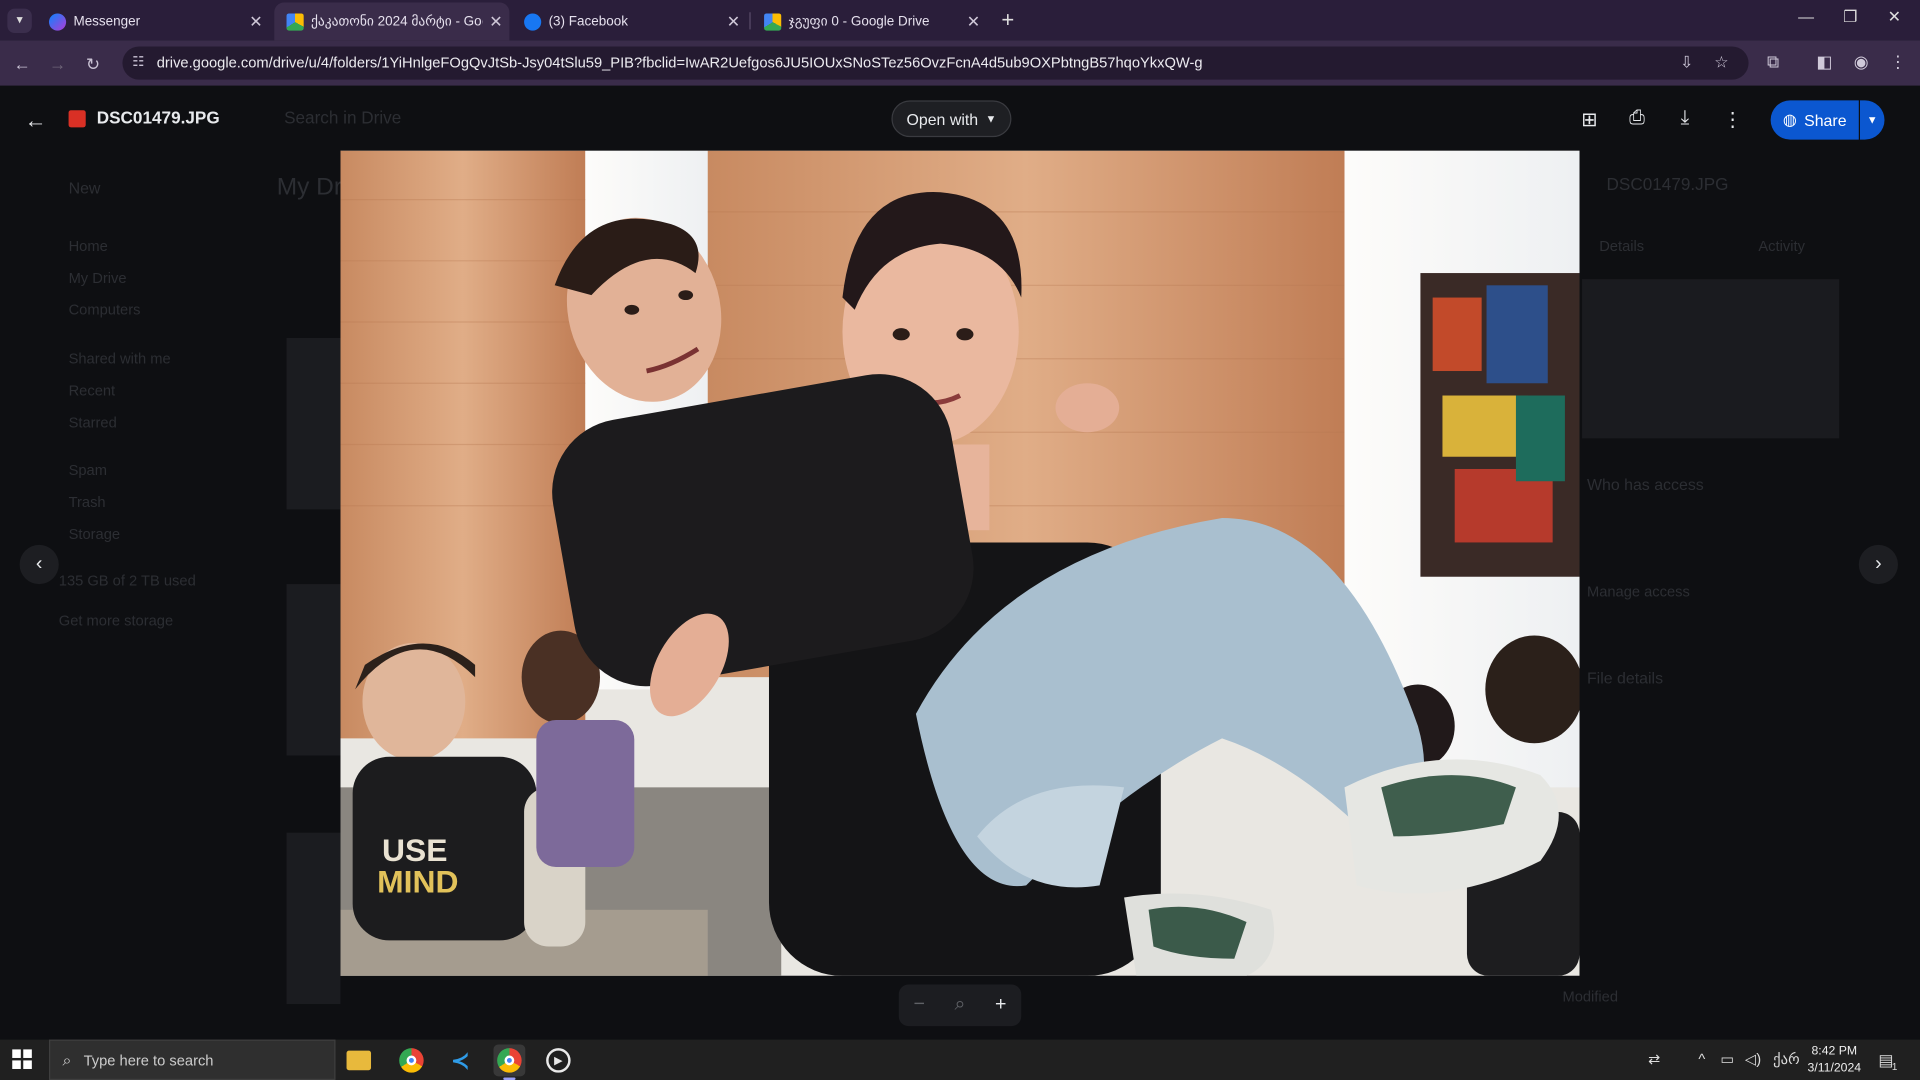 Image resolution: width=1920 pixels, height=1080 pixels. What do you see at coordinates (1711, 359) in the screenshot?
I see `details-preview-ghost` at bounding box center [1711, 359].